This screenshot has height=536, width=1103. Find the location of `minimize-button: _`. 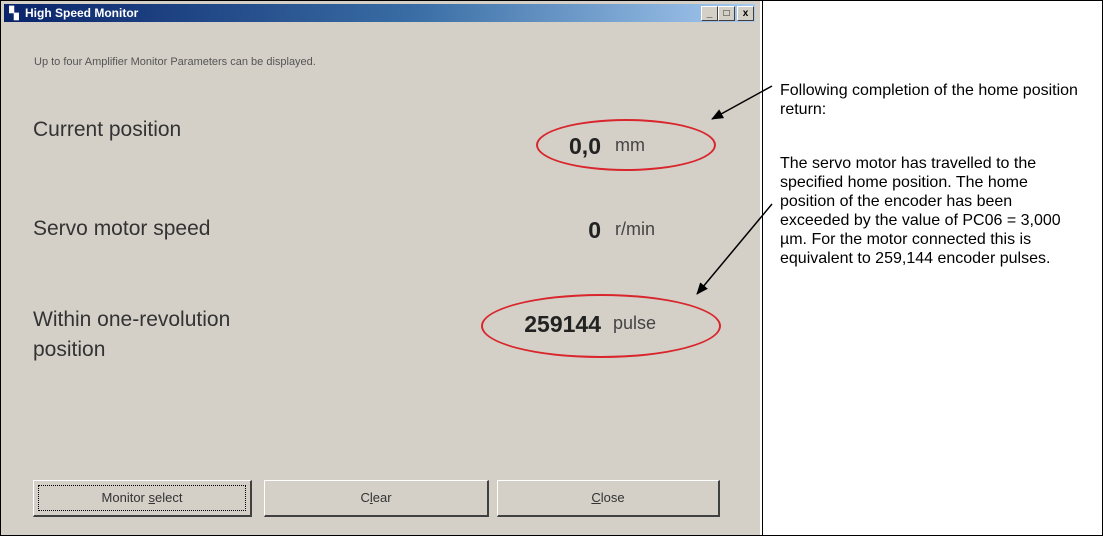

minimize-button: _ is located at coordinates (709, 13).